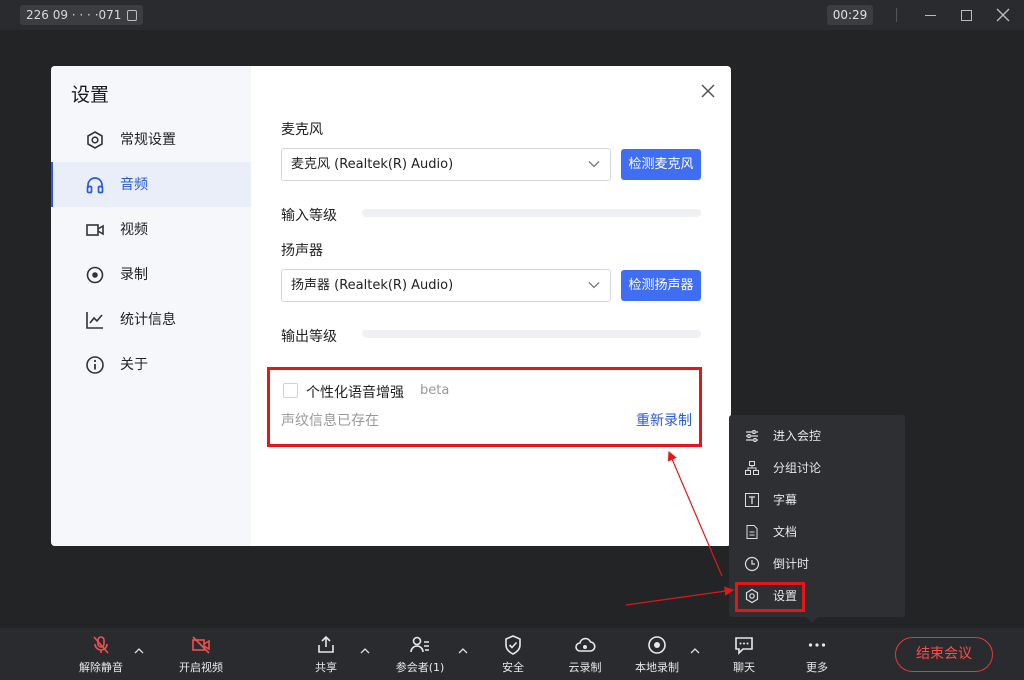 The height and width of the screenshot is (680, 1024). Describe the element at coordinates (817, 500) in the screenshot. I see `menu-item-captions: 字幕` at that location.